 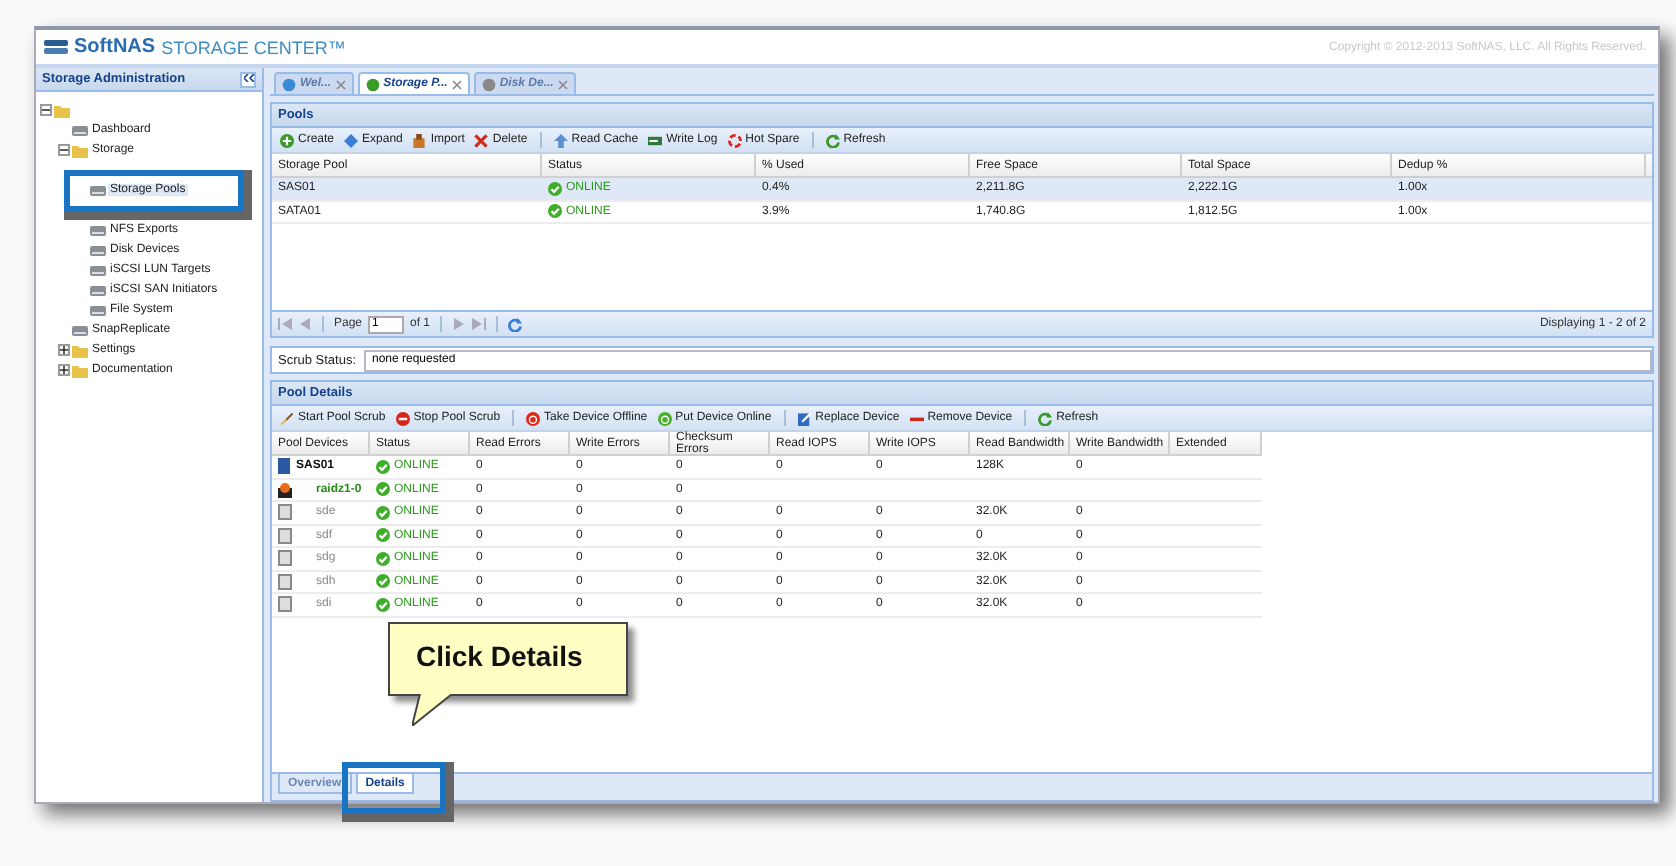 What do you see at coordinates (734, 140) in the screenshot?
I see `lifebuoy-icon` at bounding box center [734, 140].